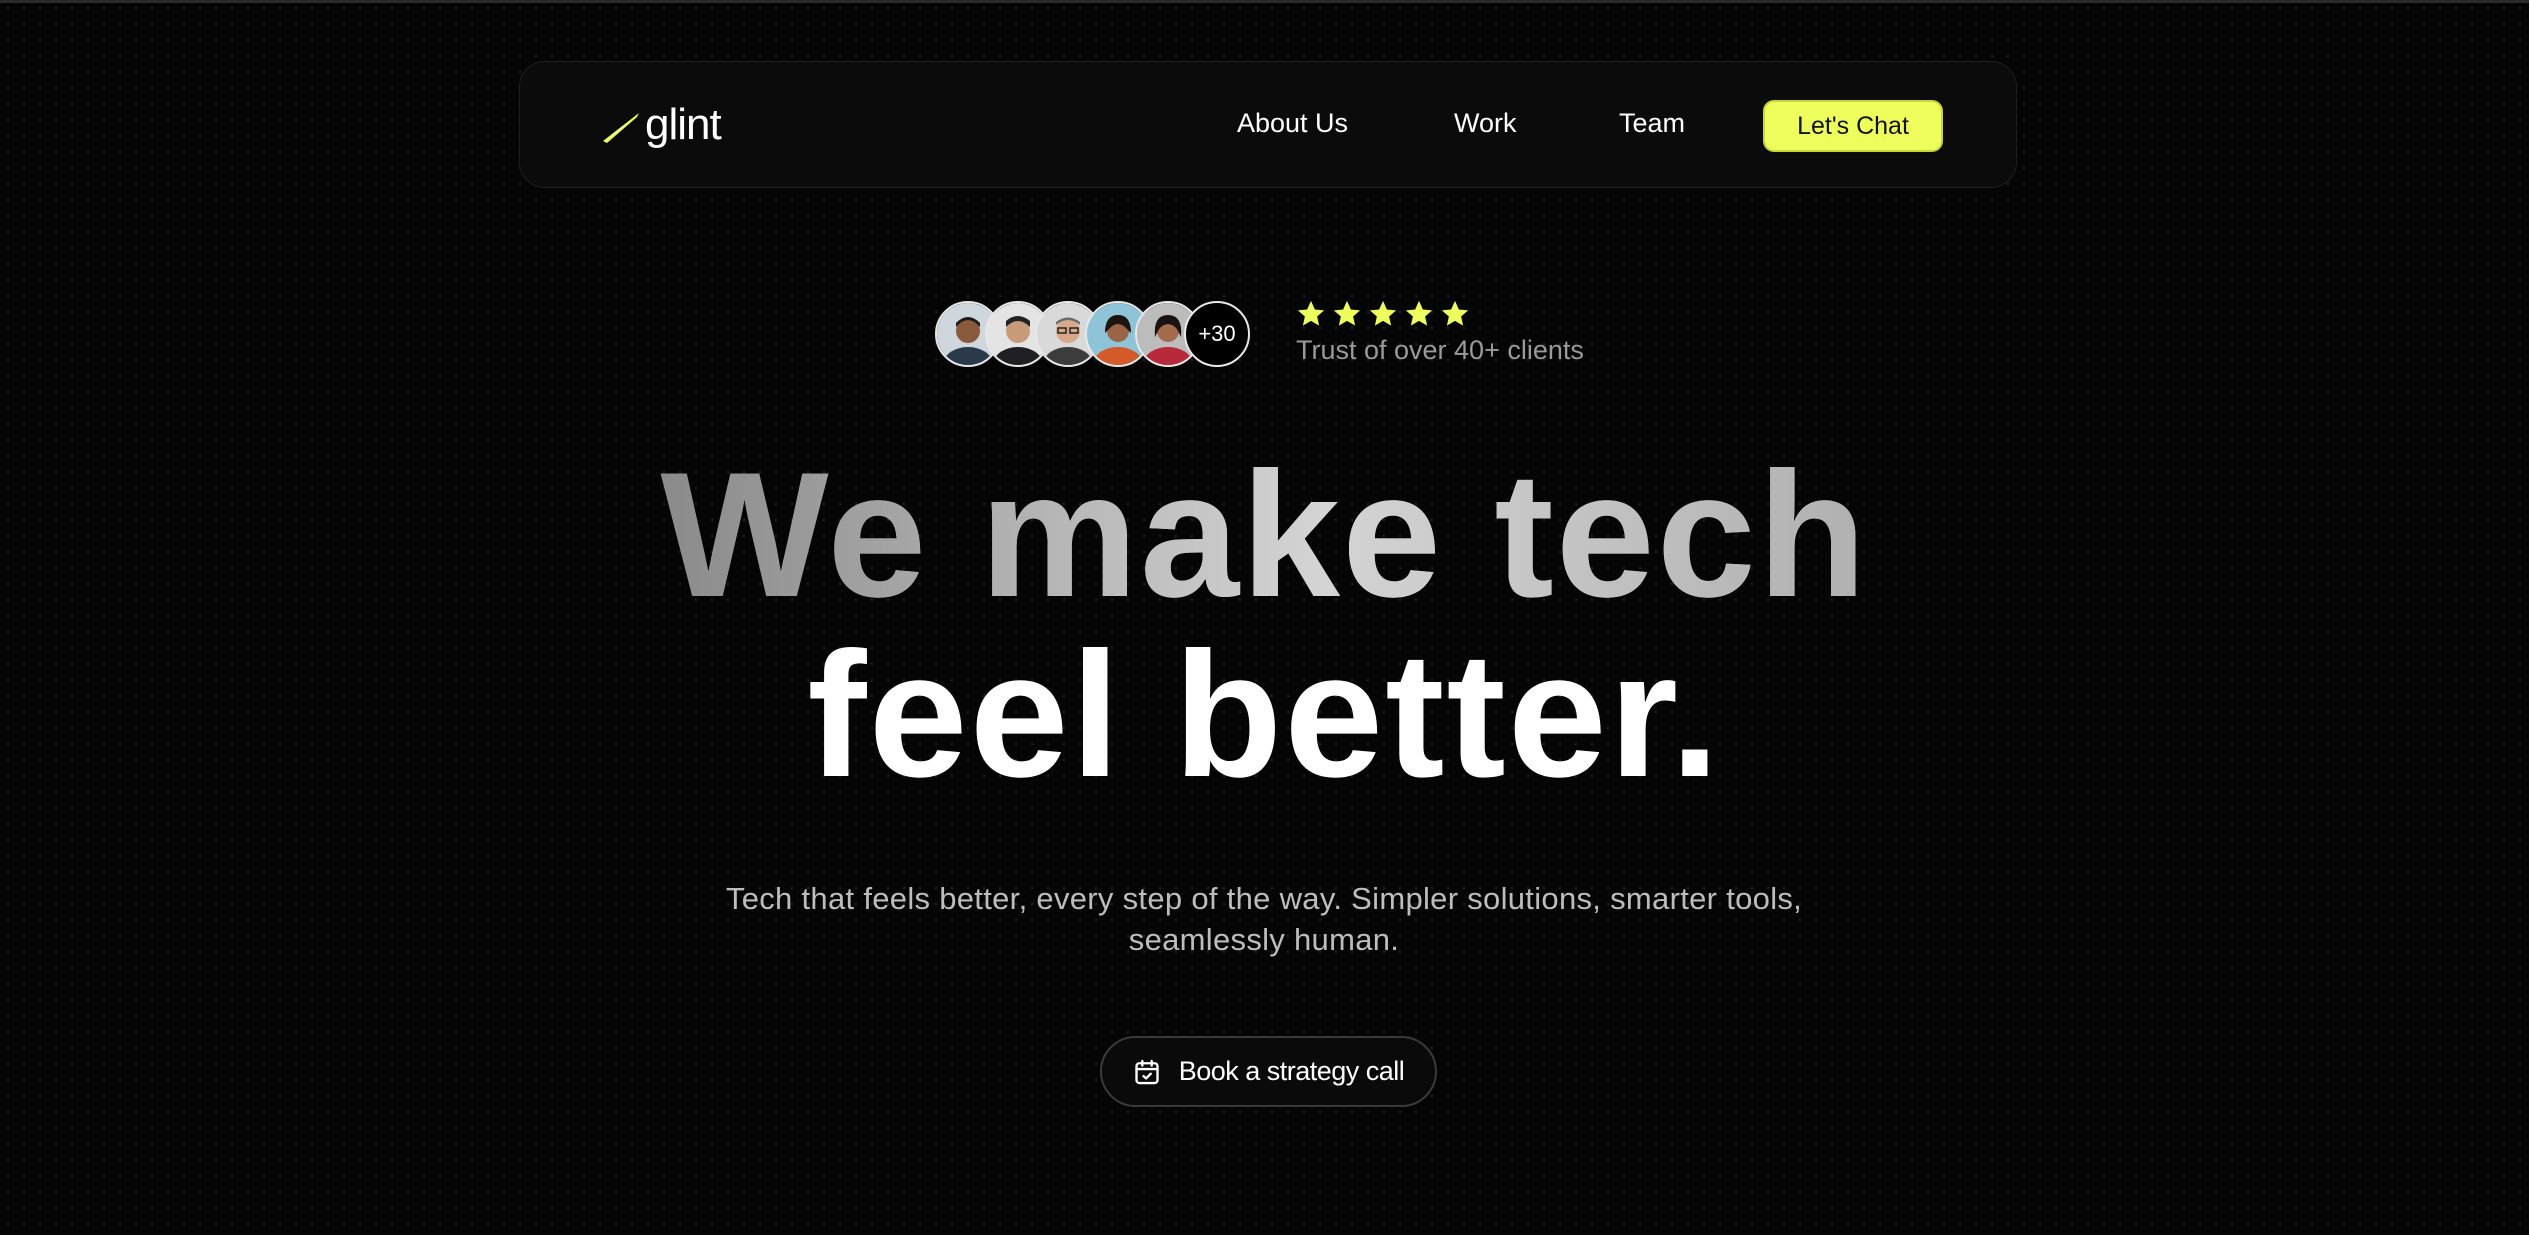  Describe the element at coordinates (1440, 316) in the screenshot. I see `star-rating` at that location.